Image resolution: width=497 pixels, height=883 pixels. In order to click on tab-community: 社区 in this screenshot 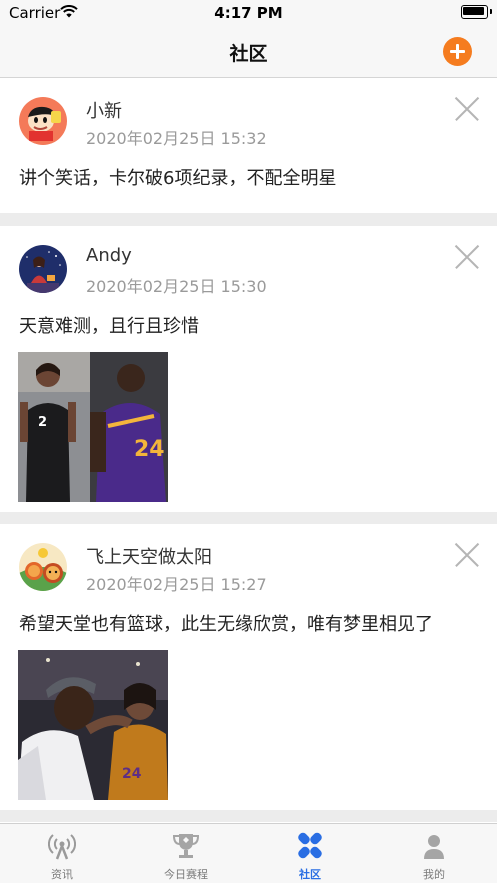, I will do `click(310, 853)`.